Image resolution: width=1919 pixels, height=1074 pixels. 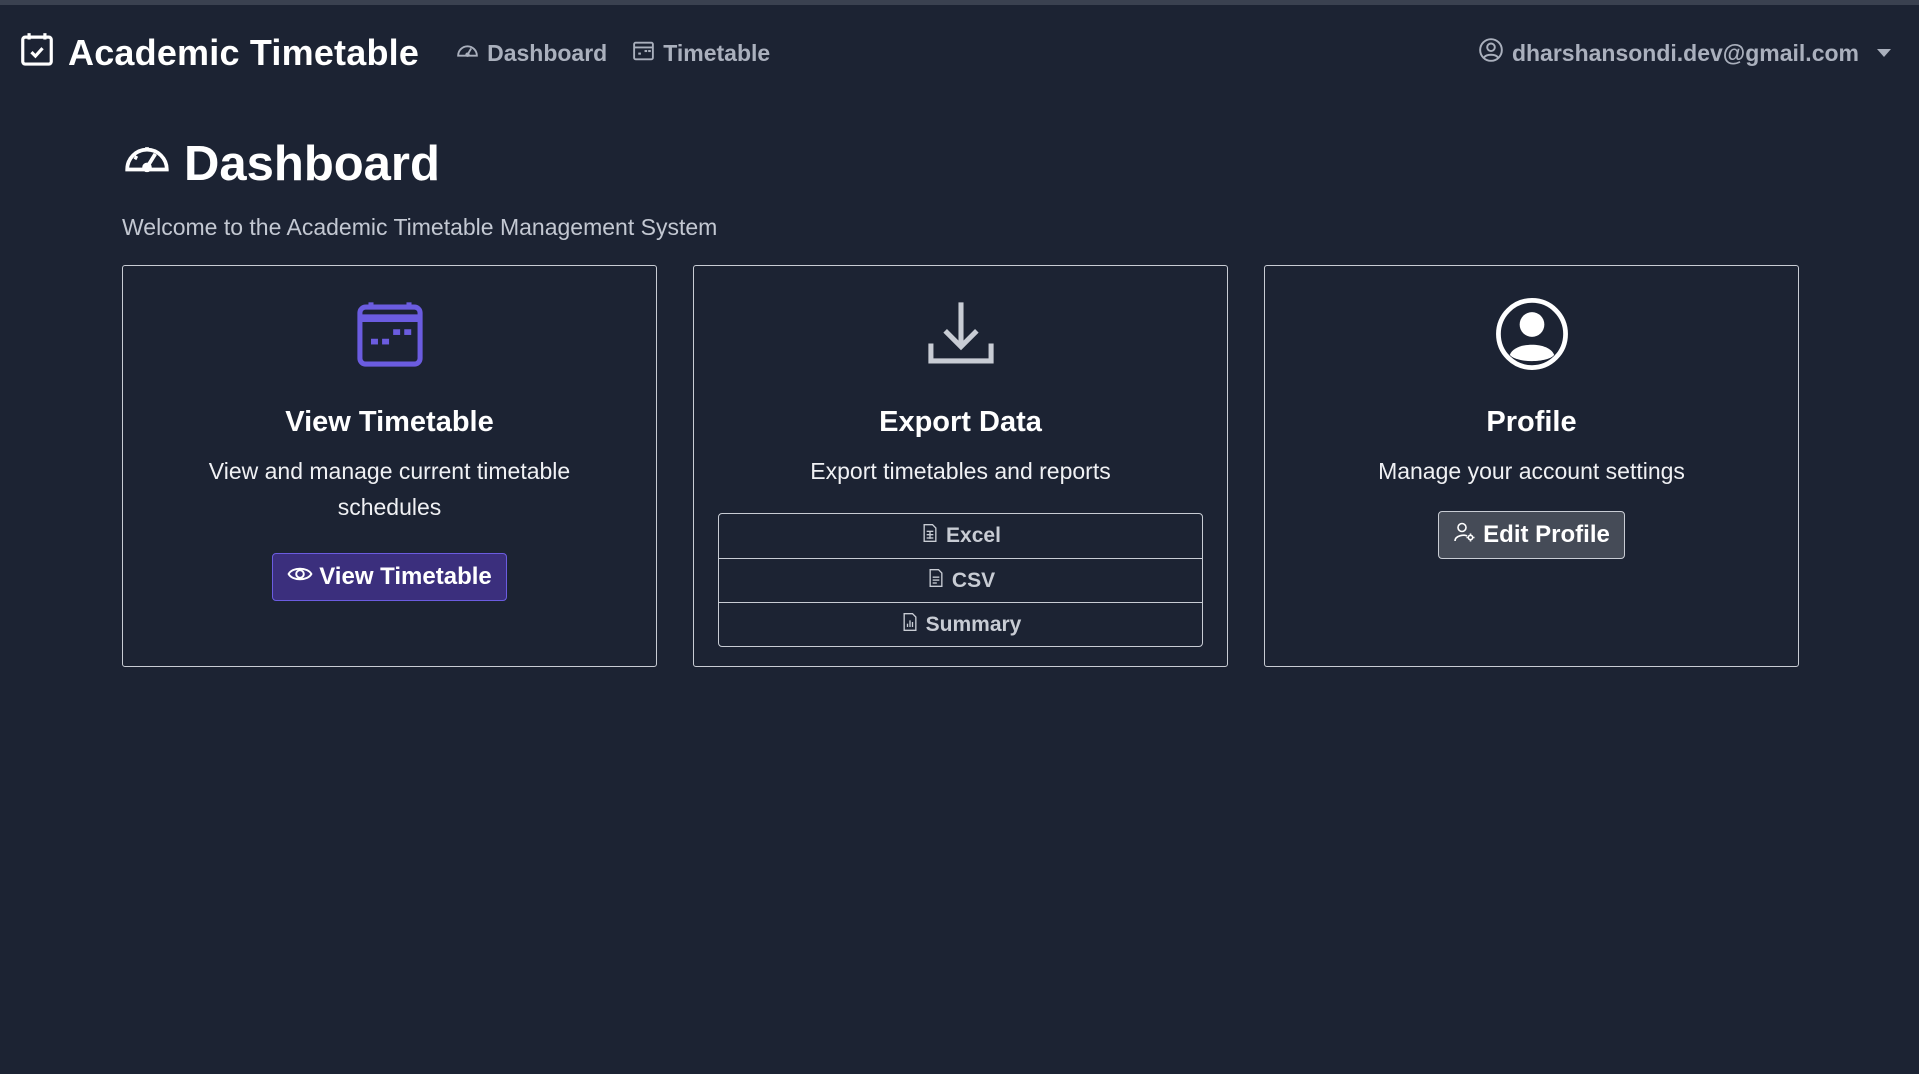 I want to click on export-excel-label: Excel, so click(x=973, y=535).